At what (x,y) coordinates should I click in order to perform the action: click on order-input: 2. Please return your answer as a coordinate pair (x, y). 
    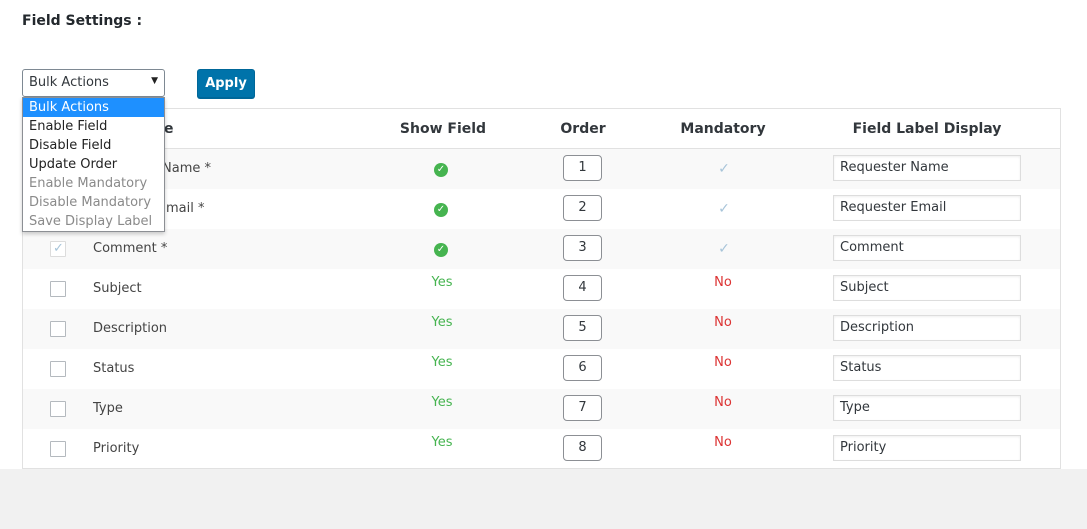
    Looking at the image, I should click on (582, 208).